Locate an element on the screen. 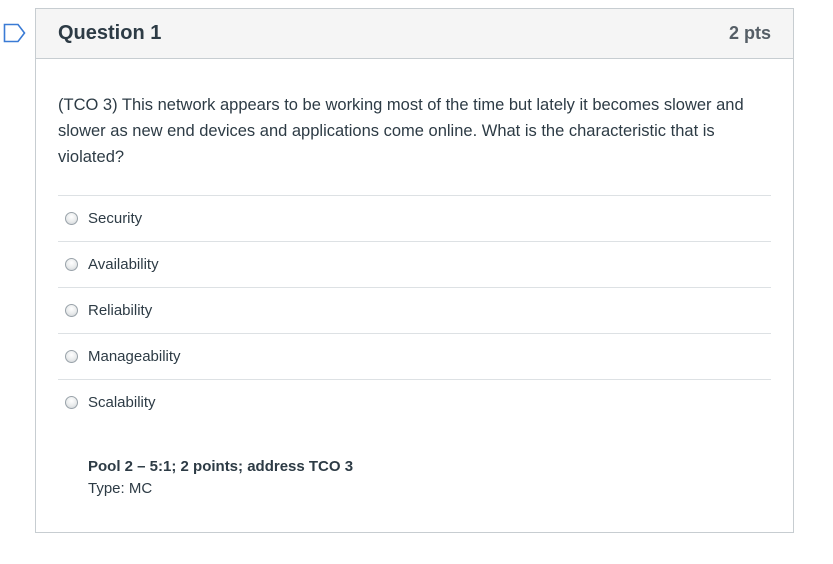 The width and height of the screenshot is (833, 564). answer-option-security: Security is located at coordinates (414, 218).